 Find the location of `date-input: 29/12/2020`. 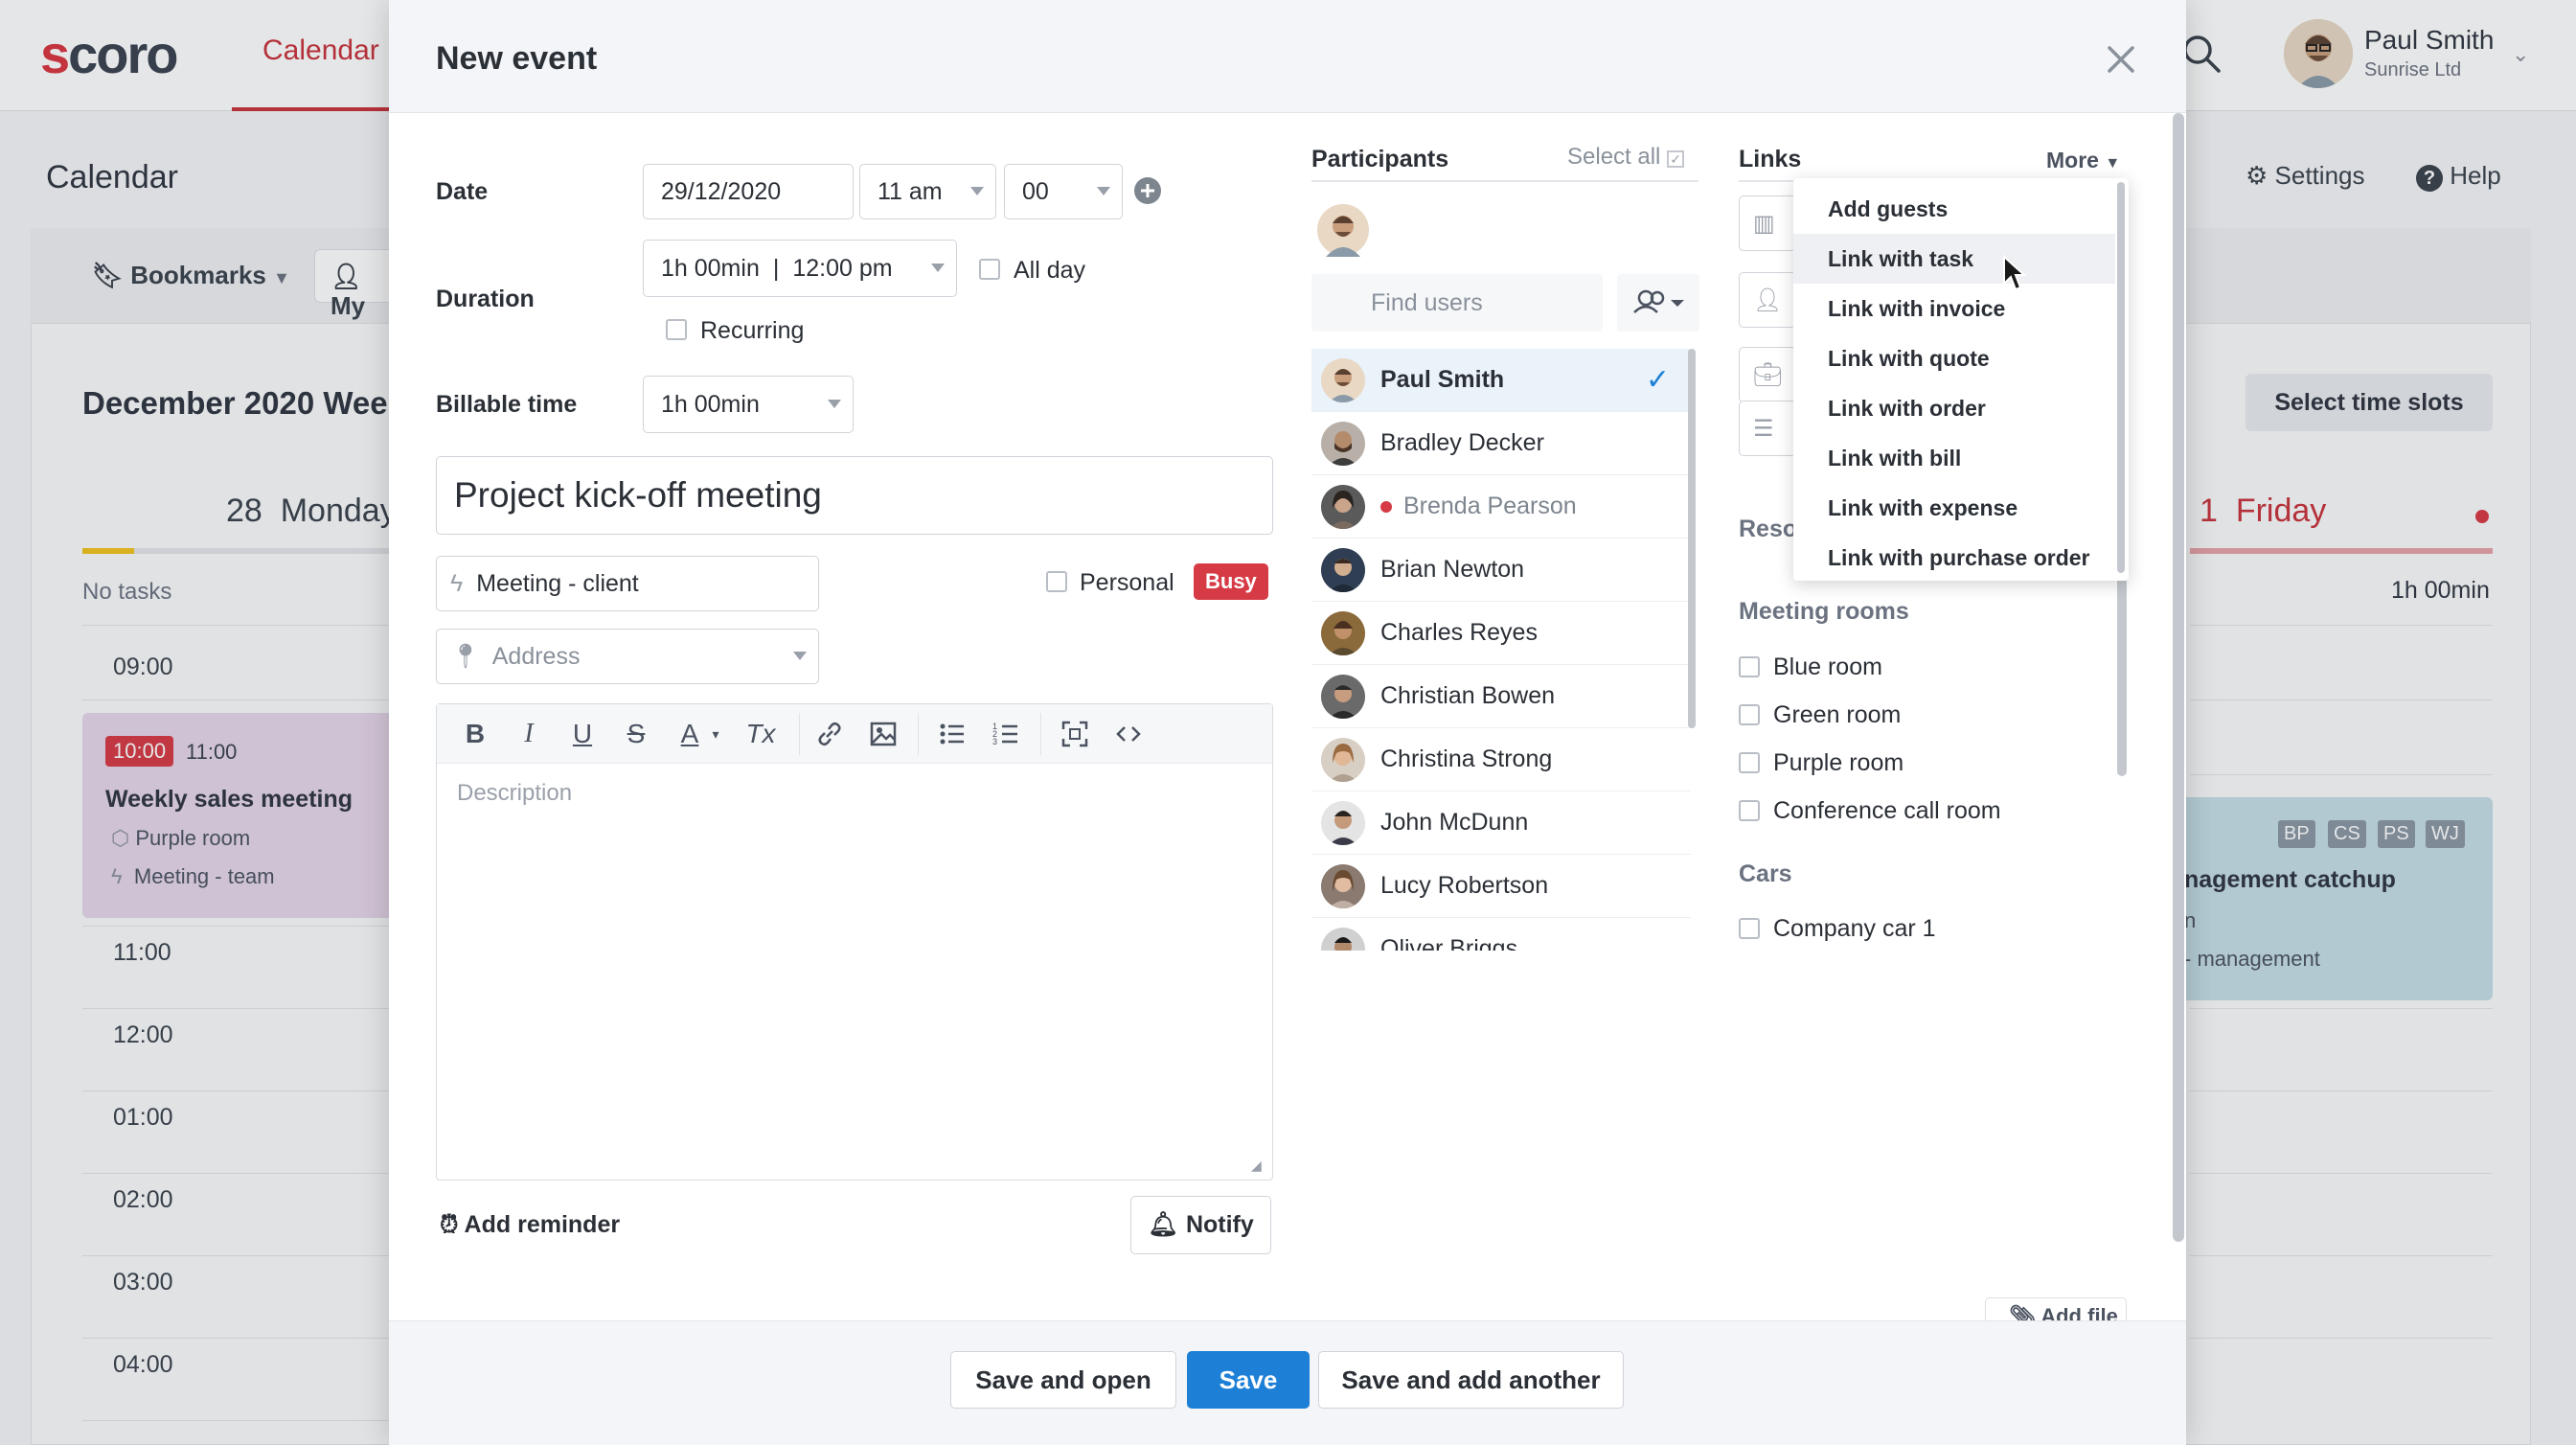

date-input: 29/12/2020 is located at coordinates (749, 191).